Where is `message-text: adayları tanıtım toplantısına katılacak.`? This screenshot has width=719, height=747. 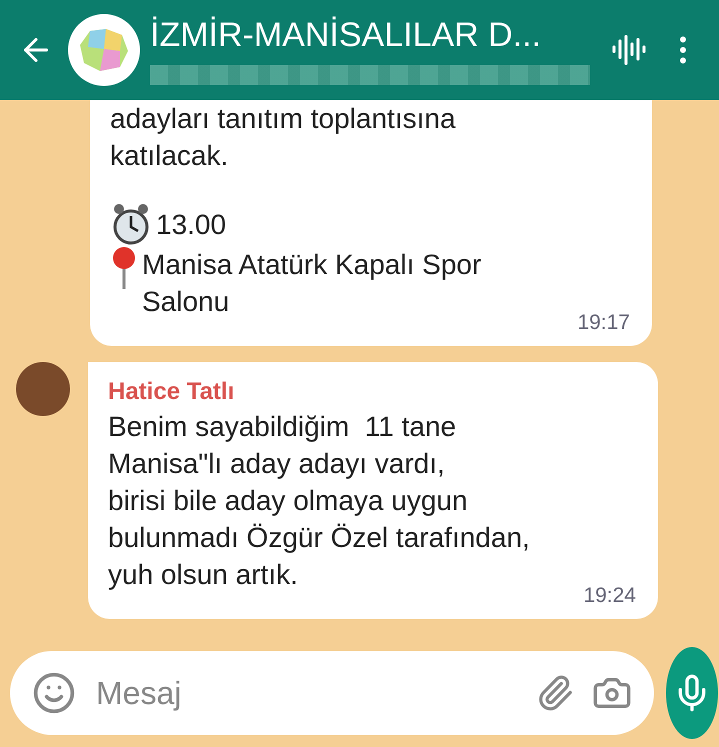 message-text: adayları tanıtım toplantısına katılacak. is located at coordinates (283, 137).